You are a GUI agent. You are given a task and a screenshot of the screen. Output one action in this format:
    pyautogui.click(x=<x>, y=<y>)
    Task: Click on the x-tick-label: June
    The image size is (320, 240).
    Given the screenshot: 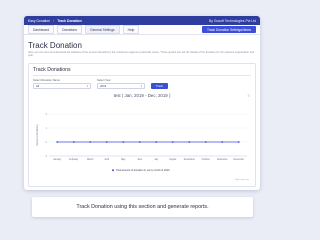 What is the action you would take?
    pyautogui.click(x=140, y=160)
    